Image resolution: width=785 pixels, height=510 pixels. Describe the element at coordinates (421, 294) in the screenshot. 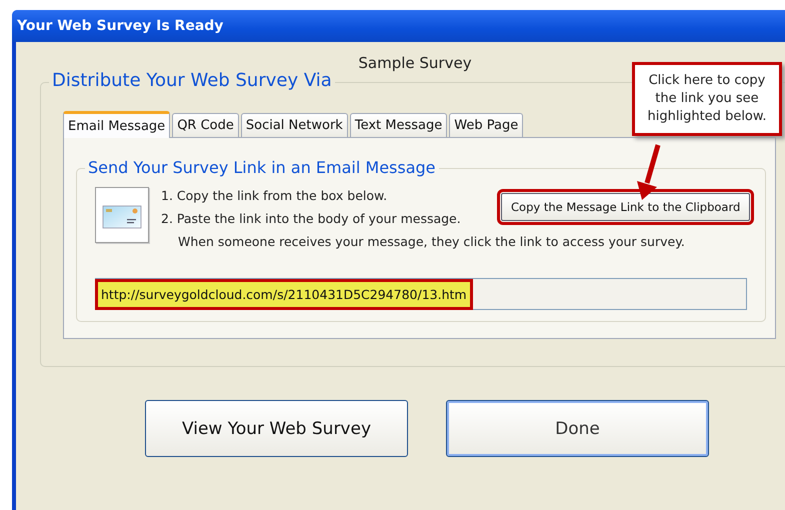

I see `link-field: http://surveygoldcloud.com/s/2110431D5C294780/13.htm` at that location.